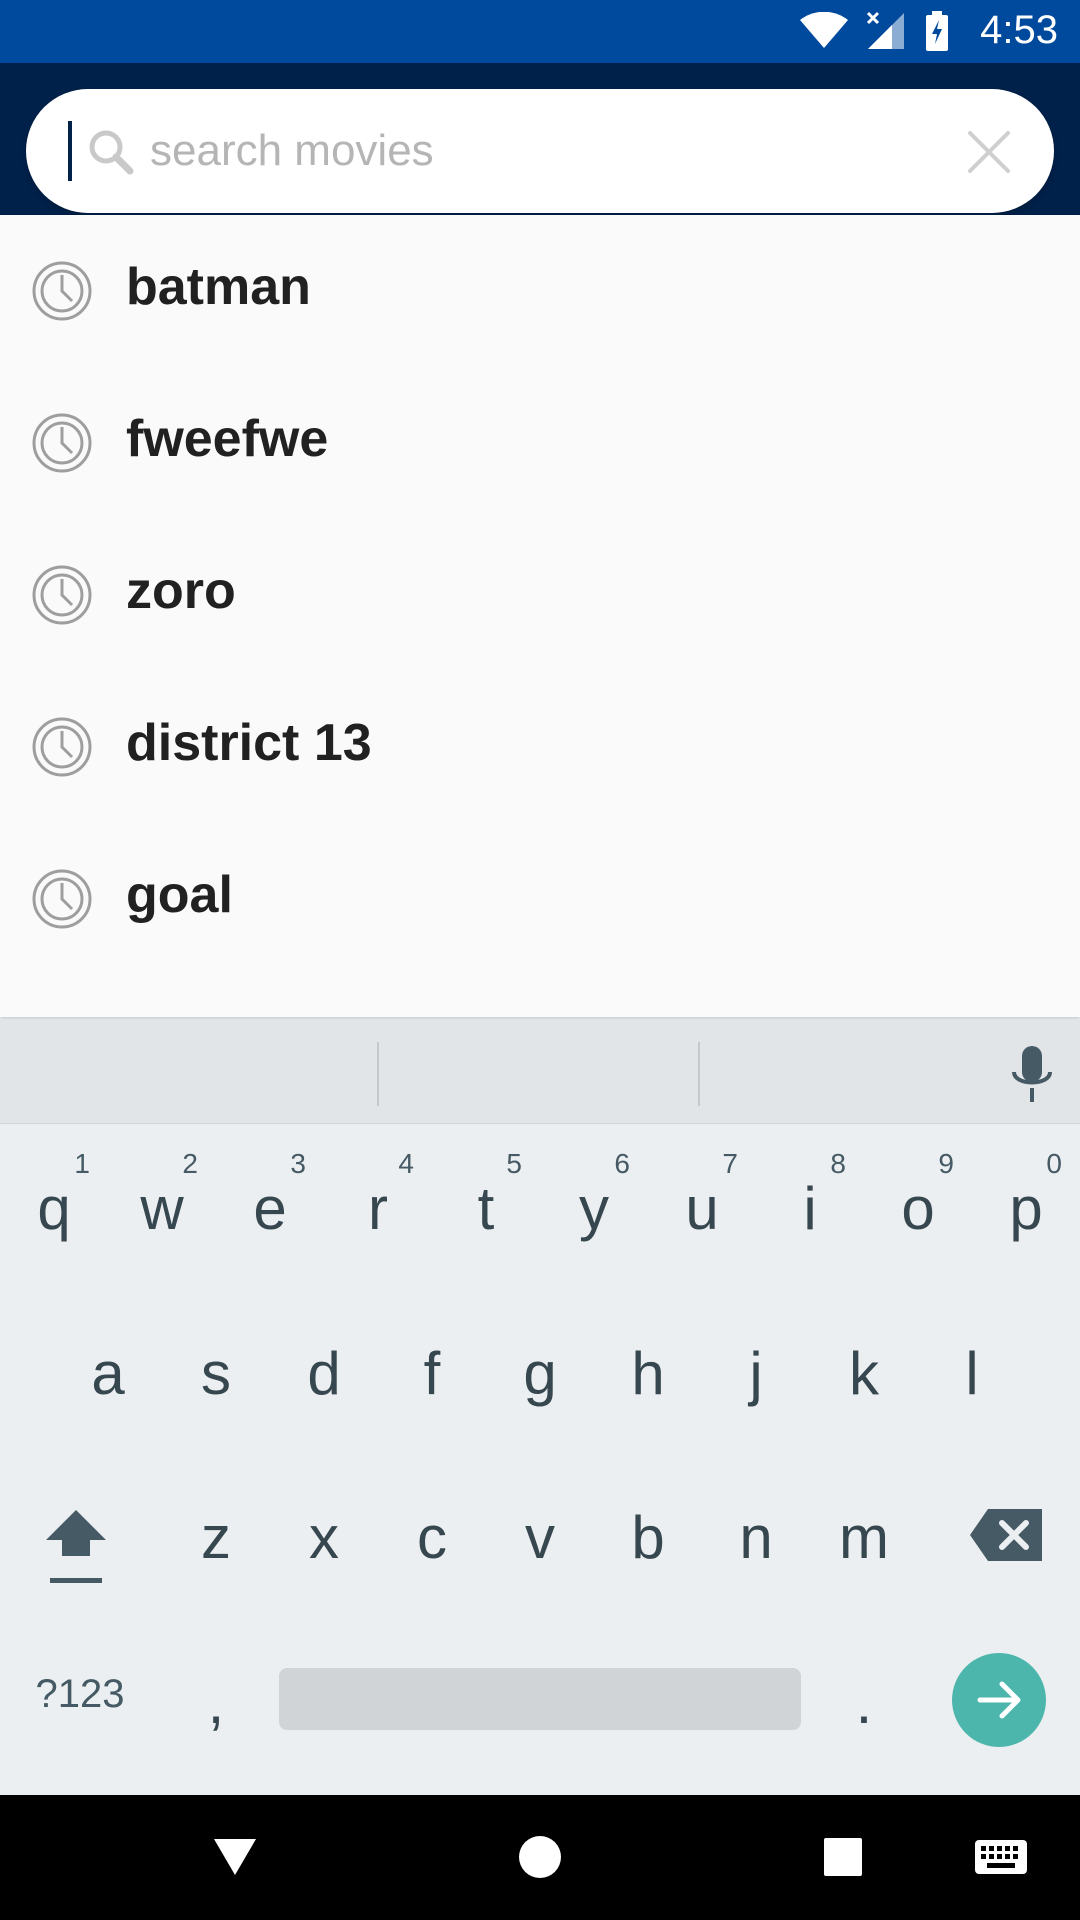 Image resolution: width=1080 pixels, height=1920 pixels. I want to click on navigation-bar, so click(540, 1857).